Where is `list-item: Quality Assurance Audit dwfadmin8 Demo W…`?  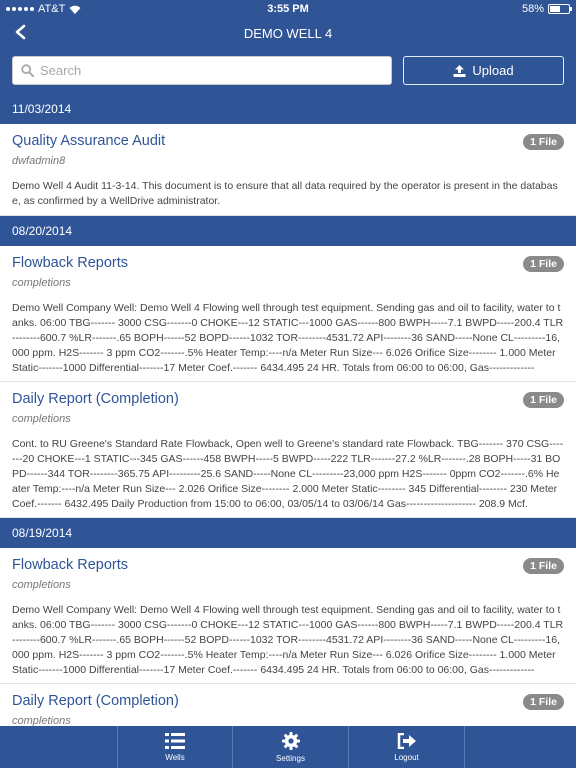 list-item: Quality Assurance Audit dwfadmin8 Demo W… is located at coordinates (288, 170).